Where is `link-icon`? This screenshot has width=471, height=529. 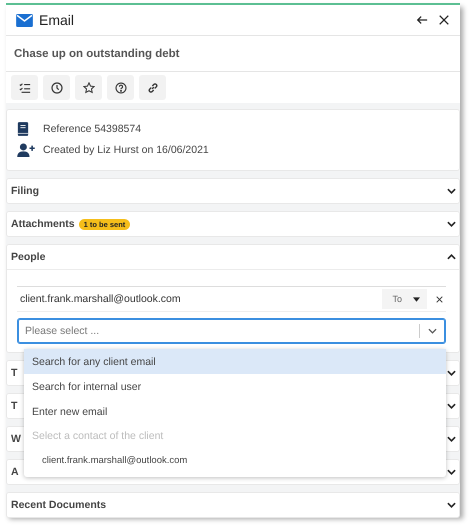 link-icon is located at coordinates (152, 88).